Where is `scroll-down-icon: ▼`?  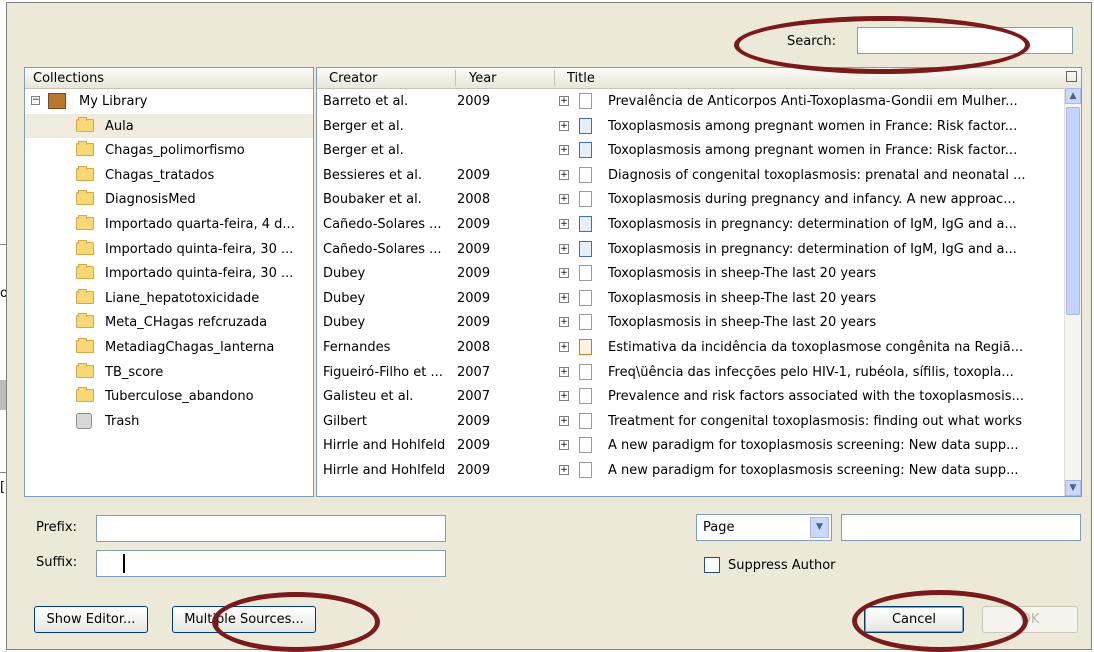 scroll-down-icon: ▼ is located at coordinates (1073, 488).